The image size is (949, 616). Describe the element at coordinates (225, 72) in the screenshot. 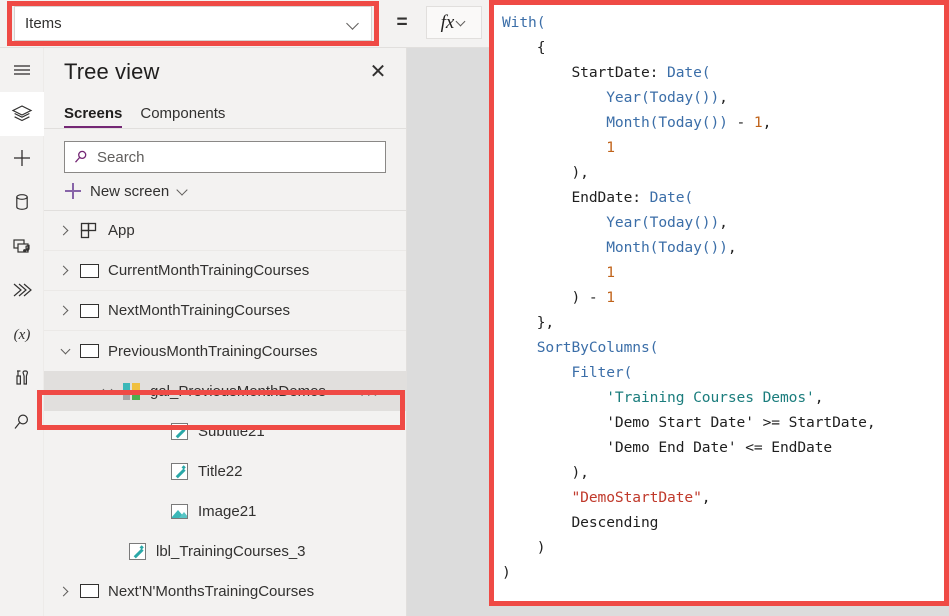

I see `tree-view-header: Tree view ✕` at that location.